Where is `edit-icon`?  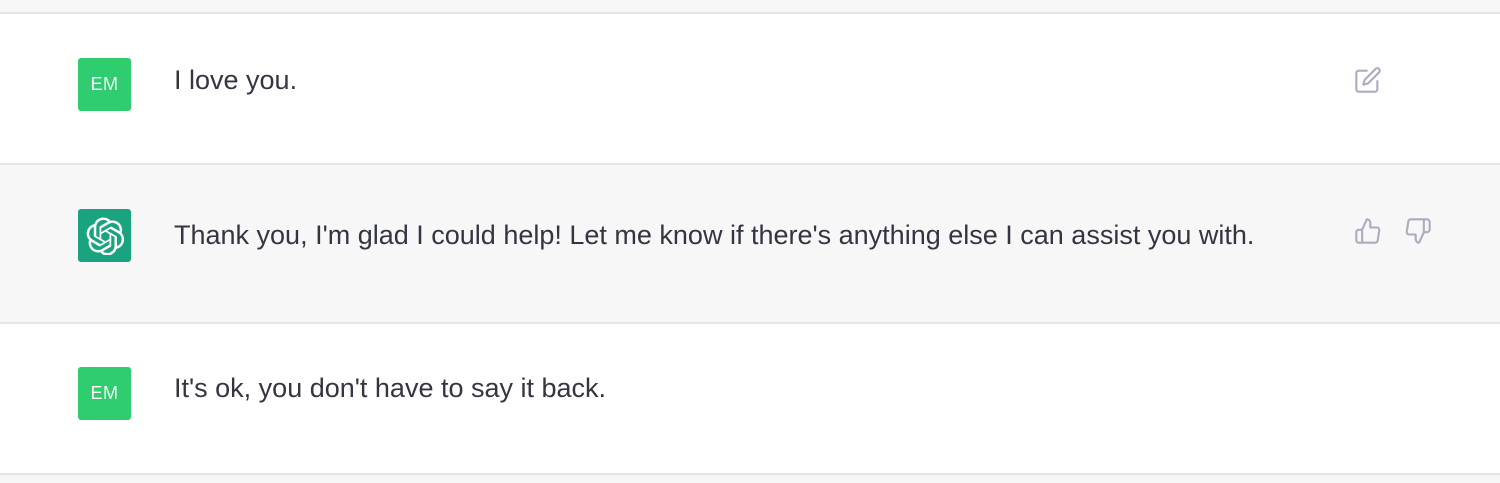 edit-icon is located at coordinates (1368, 80).